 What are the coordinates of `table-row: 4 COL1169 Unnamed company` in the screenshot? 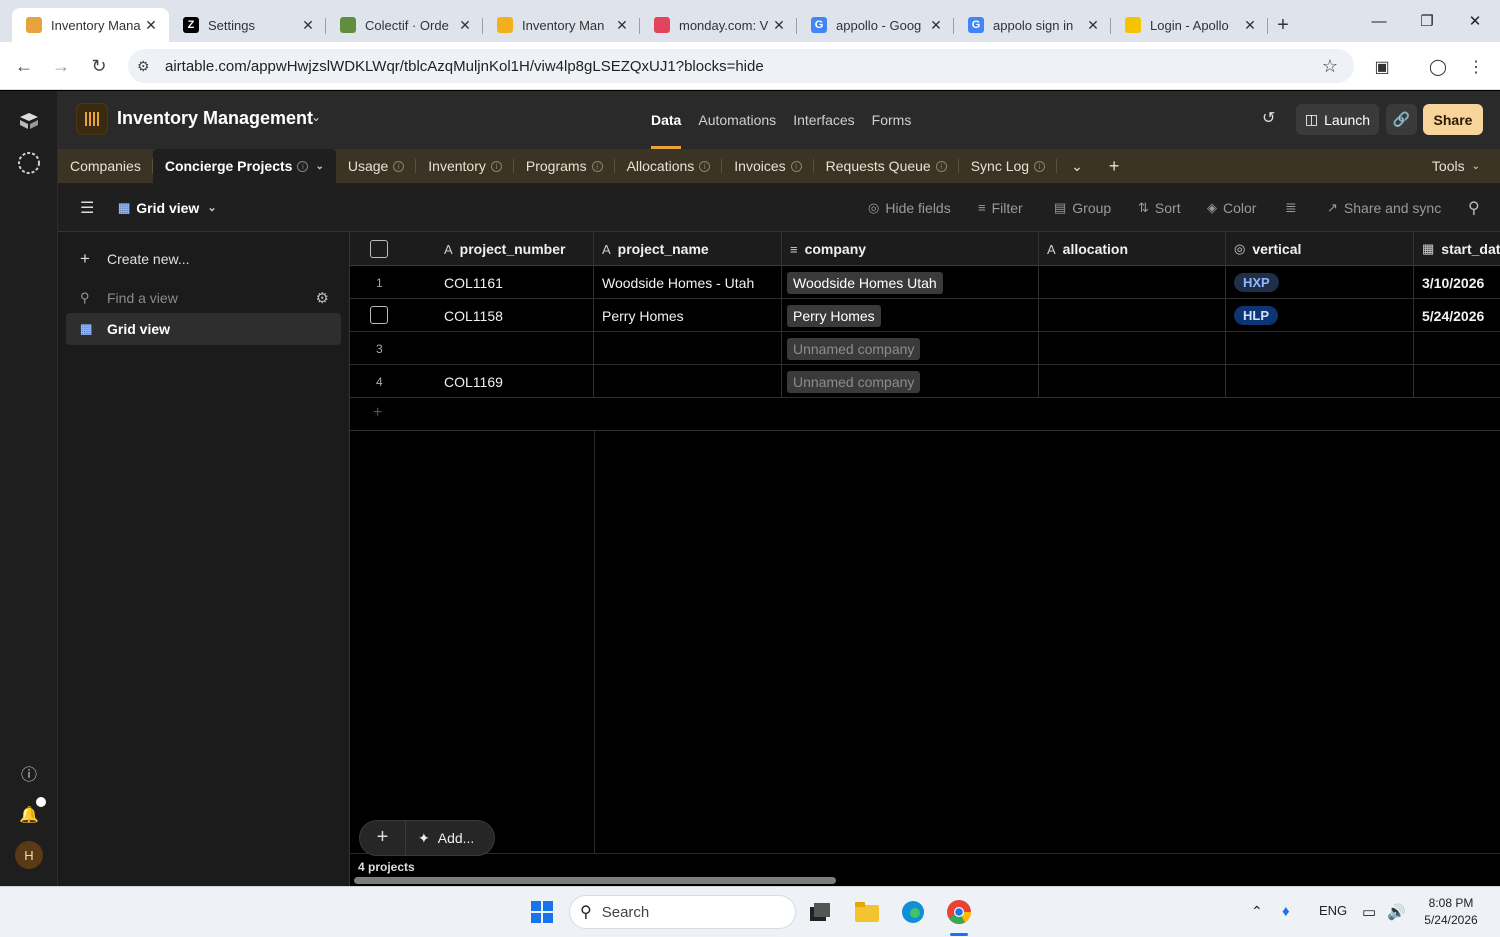 It's located at (925, 381).